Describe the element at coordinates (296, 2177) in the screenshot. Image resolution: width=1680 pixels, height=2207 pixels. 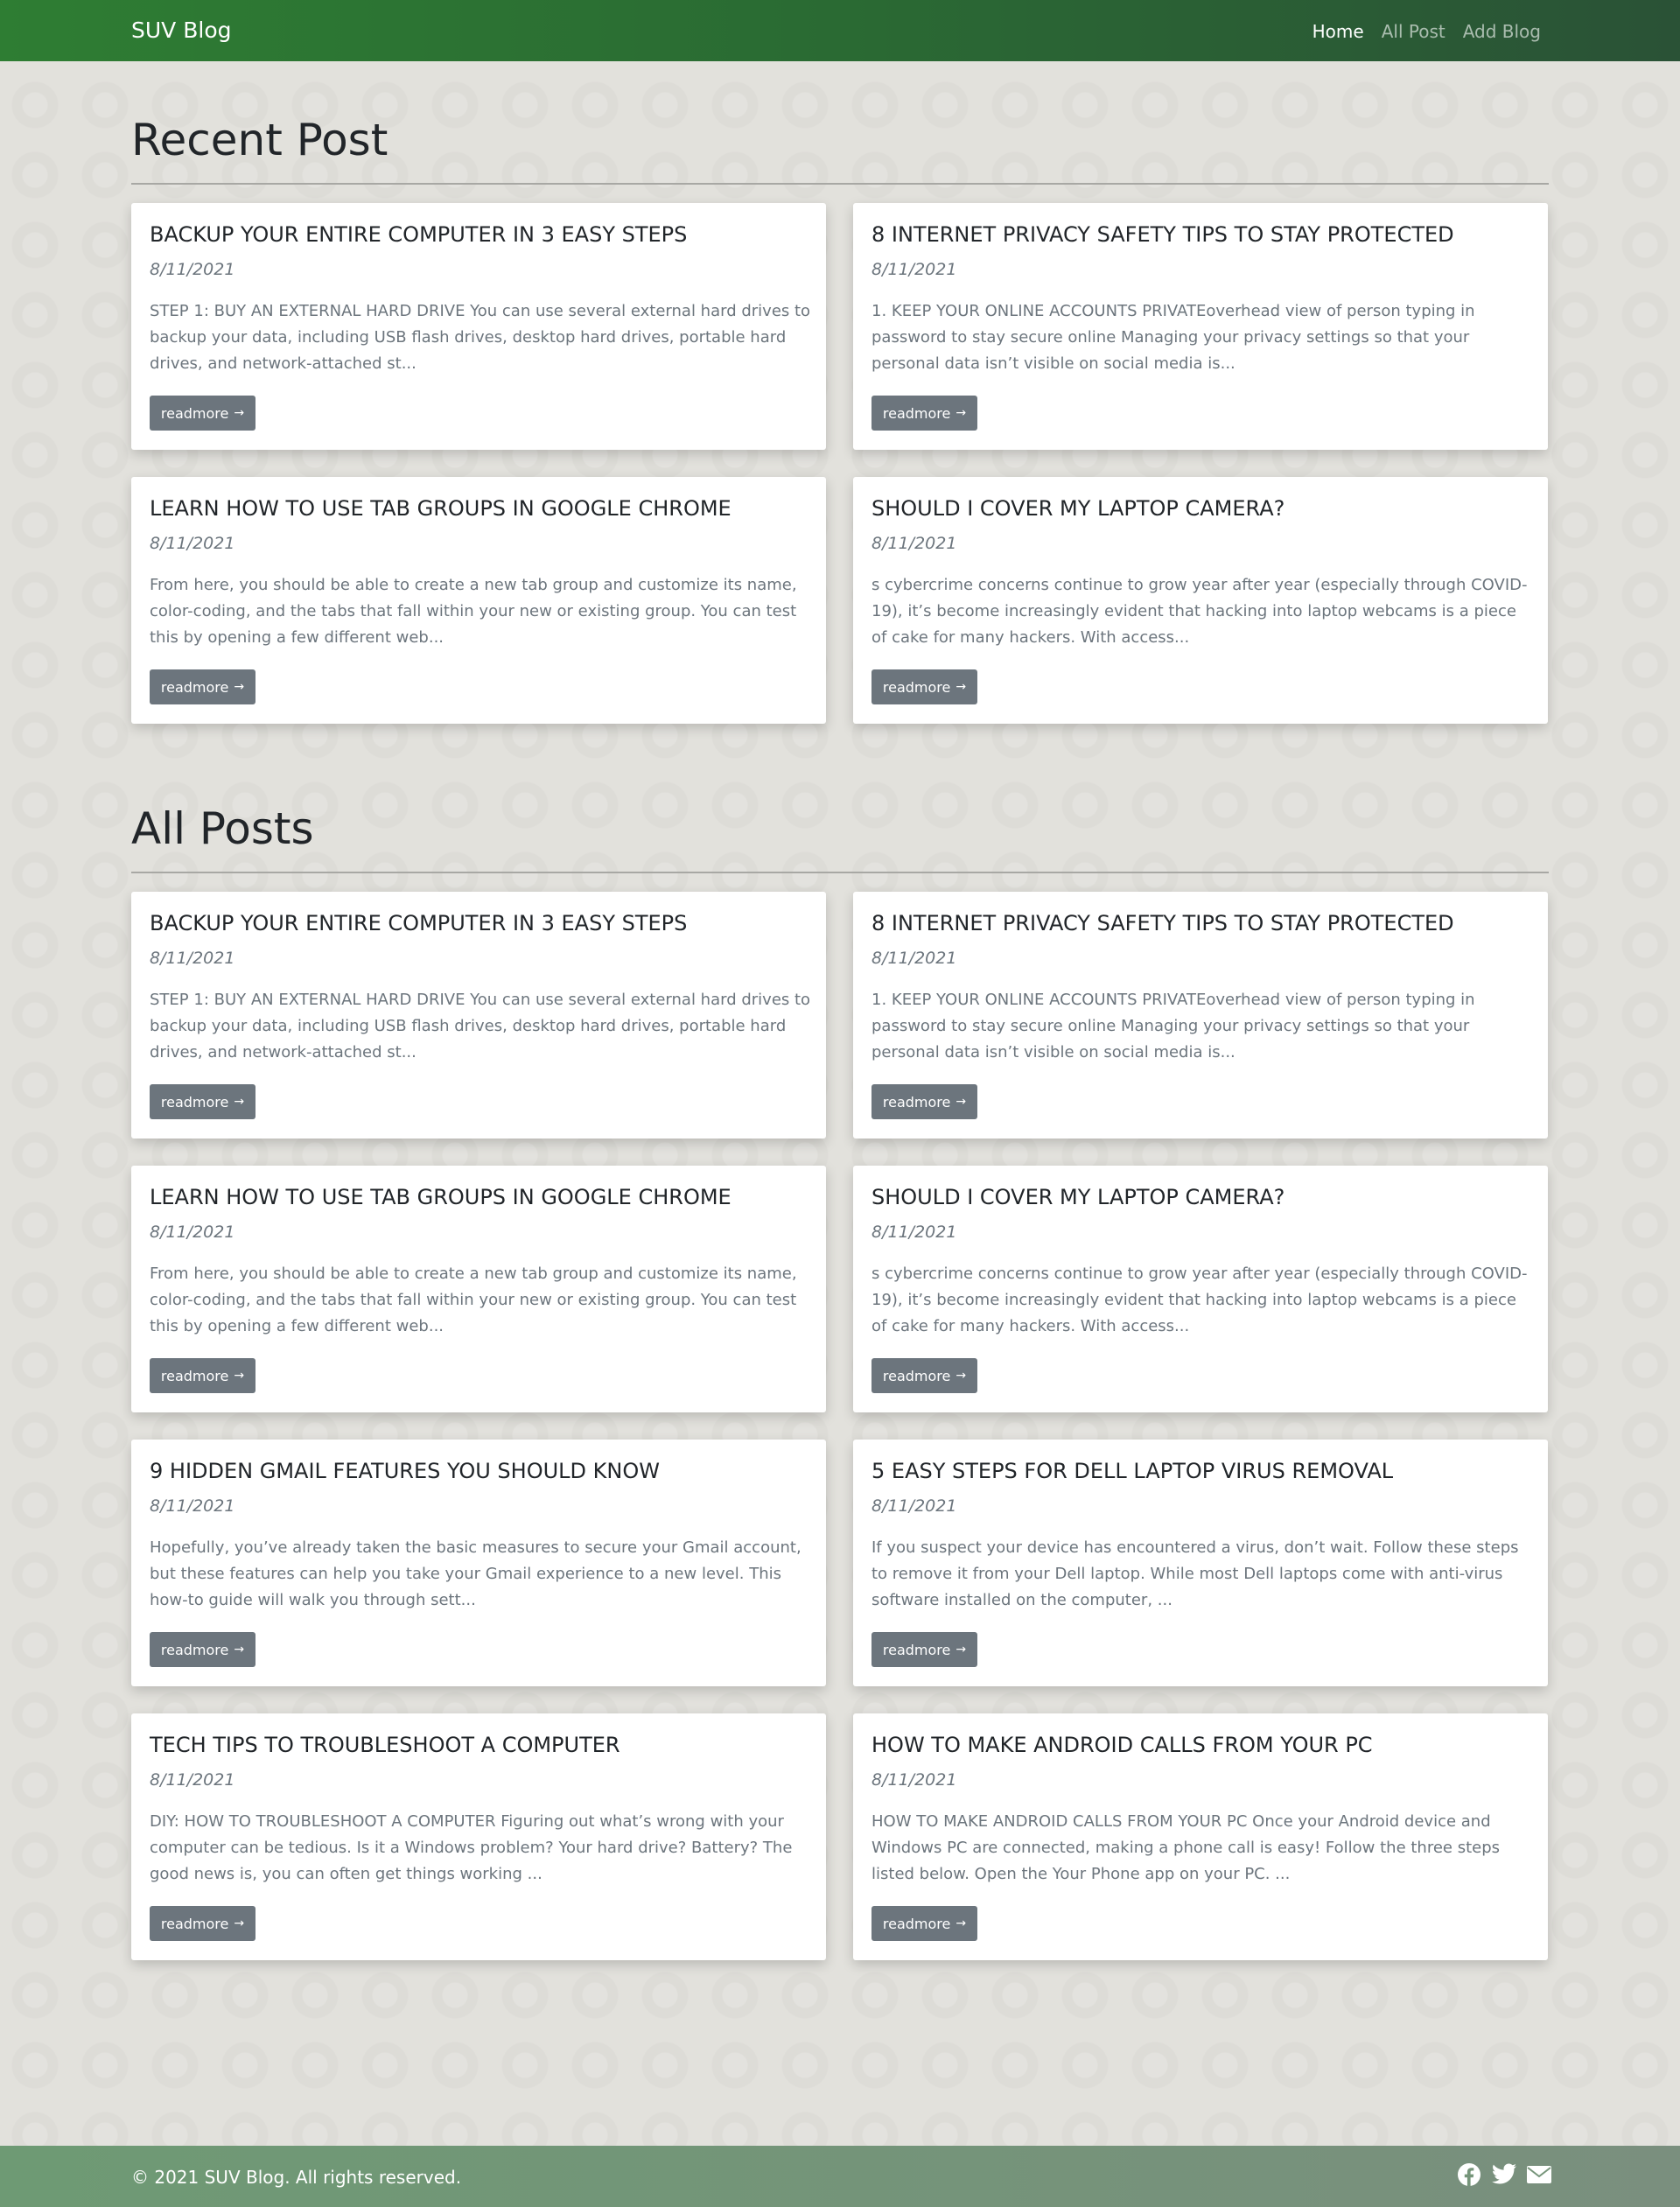
I see `copyright-text: © 2021 SUV Blog. All rights reserved.` at that location.